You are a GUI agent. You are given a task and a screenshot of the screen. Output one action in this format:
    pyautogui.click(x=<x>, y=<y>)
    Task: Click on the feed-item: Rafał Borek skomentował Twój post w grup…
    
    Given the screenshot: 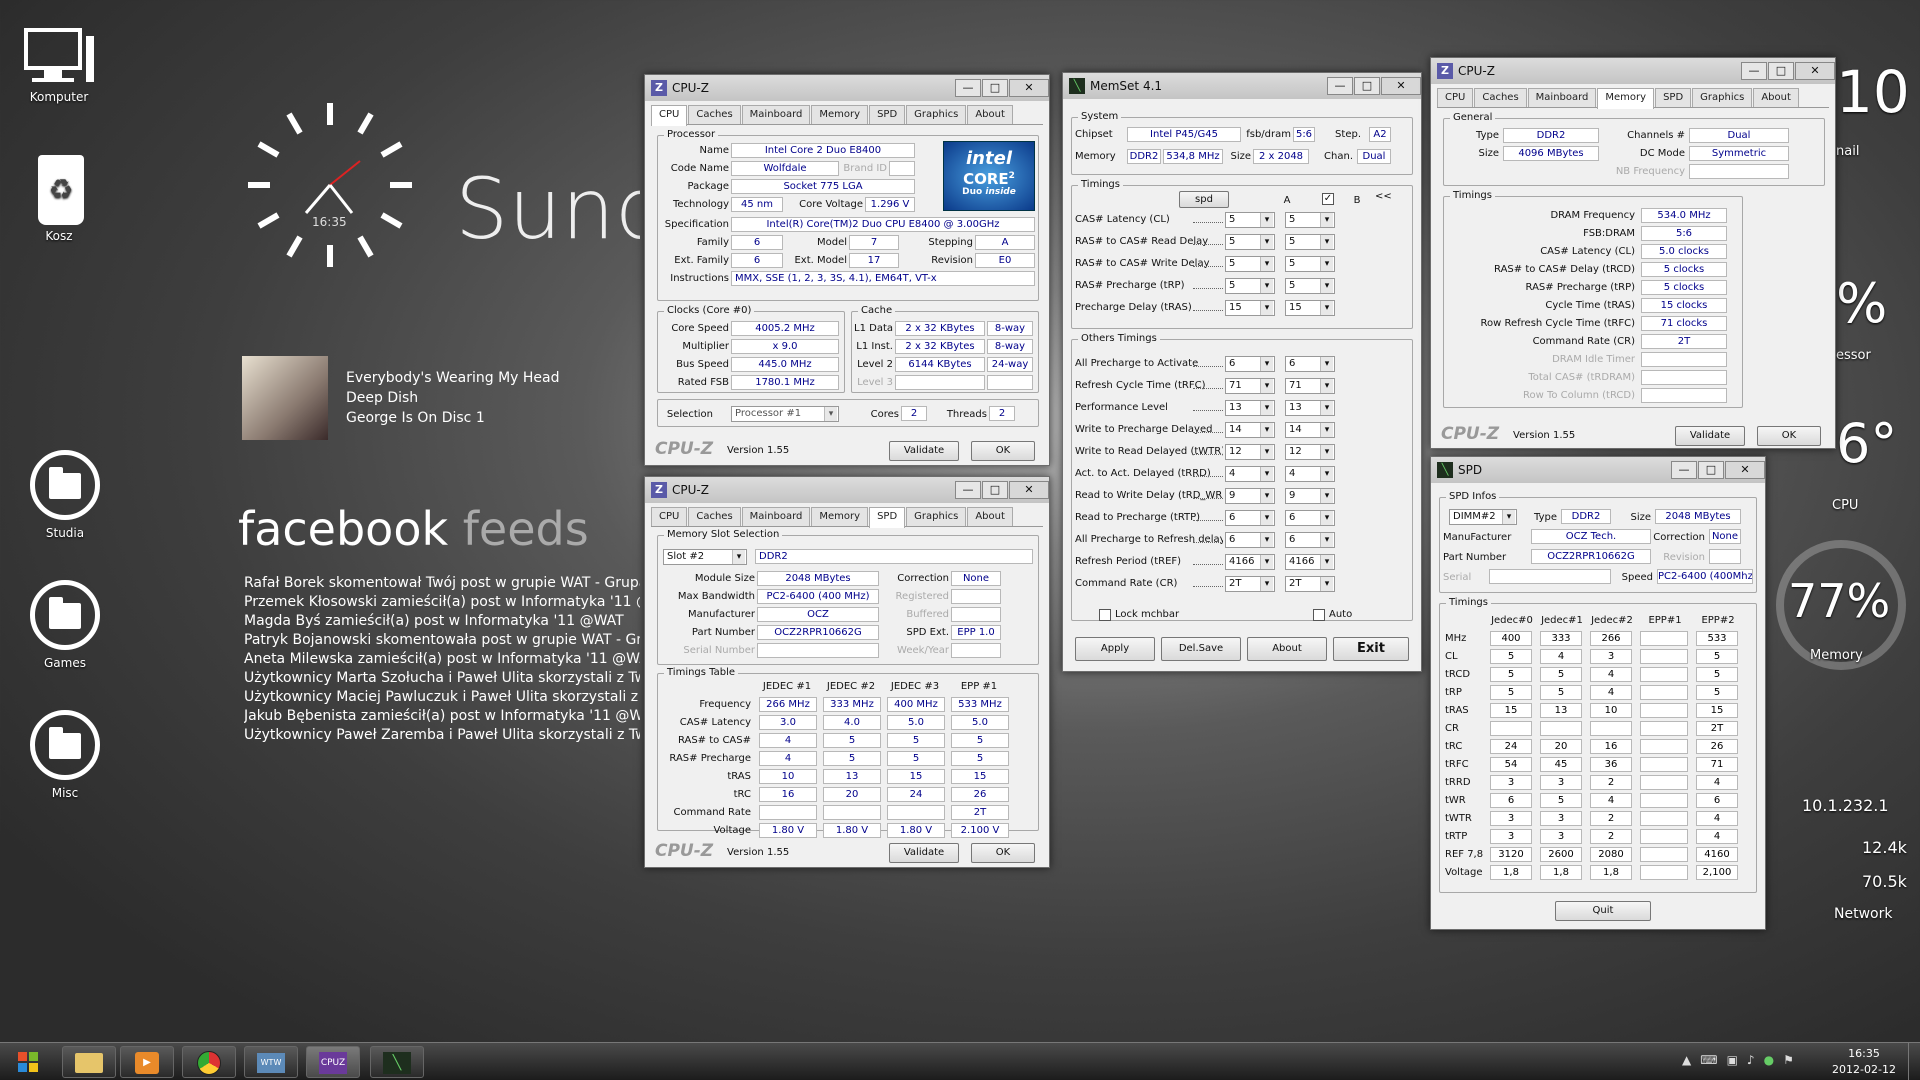 What is the action you would take?
    pyautogui.click(x=442, y=583)
    